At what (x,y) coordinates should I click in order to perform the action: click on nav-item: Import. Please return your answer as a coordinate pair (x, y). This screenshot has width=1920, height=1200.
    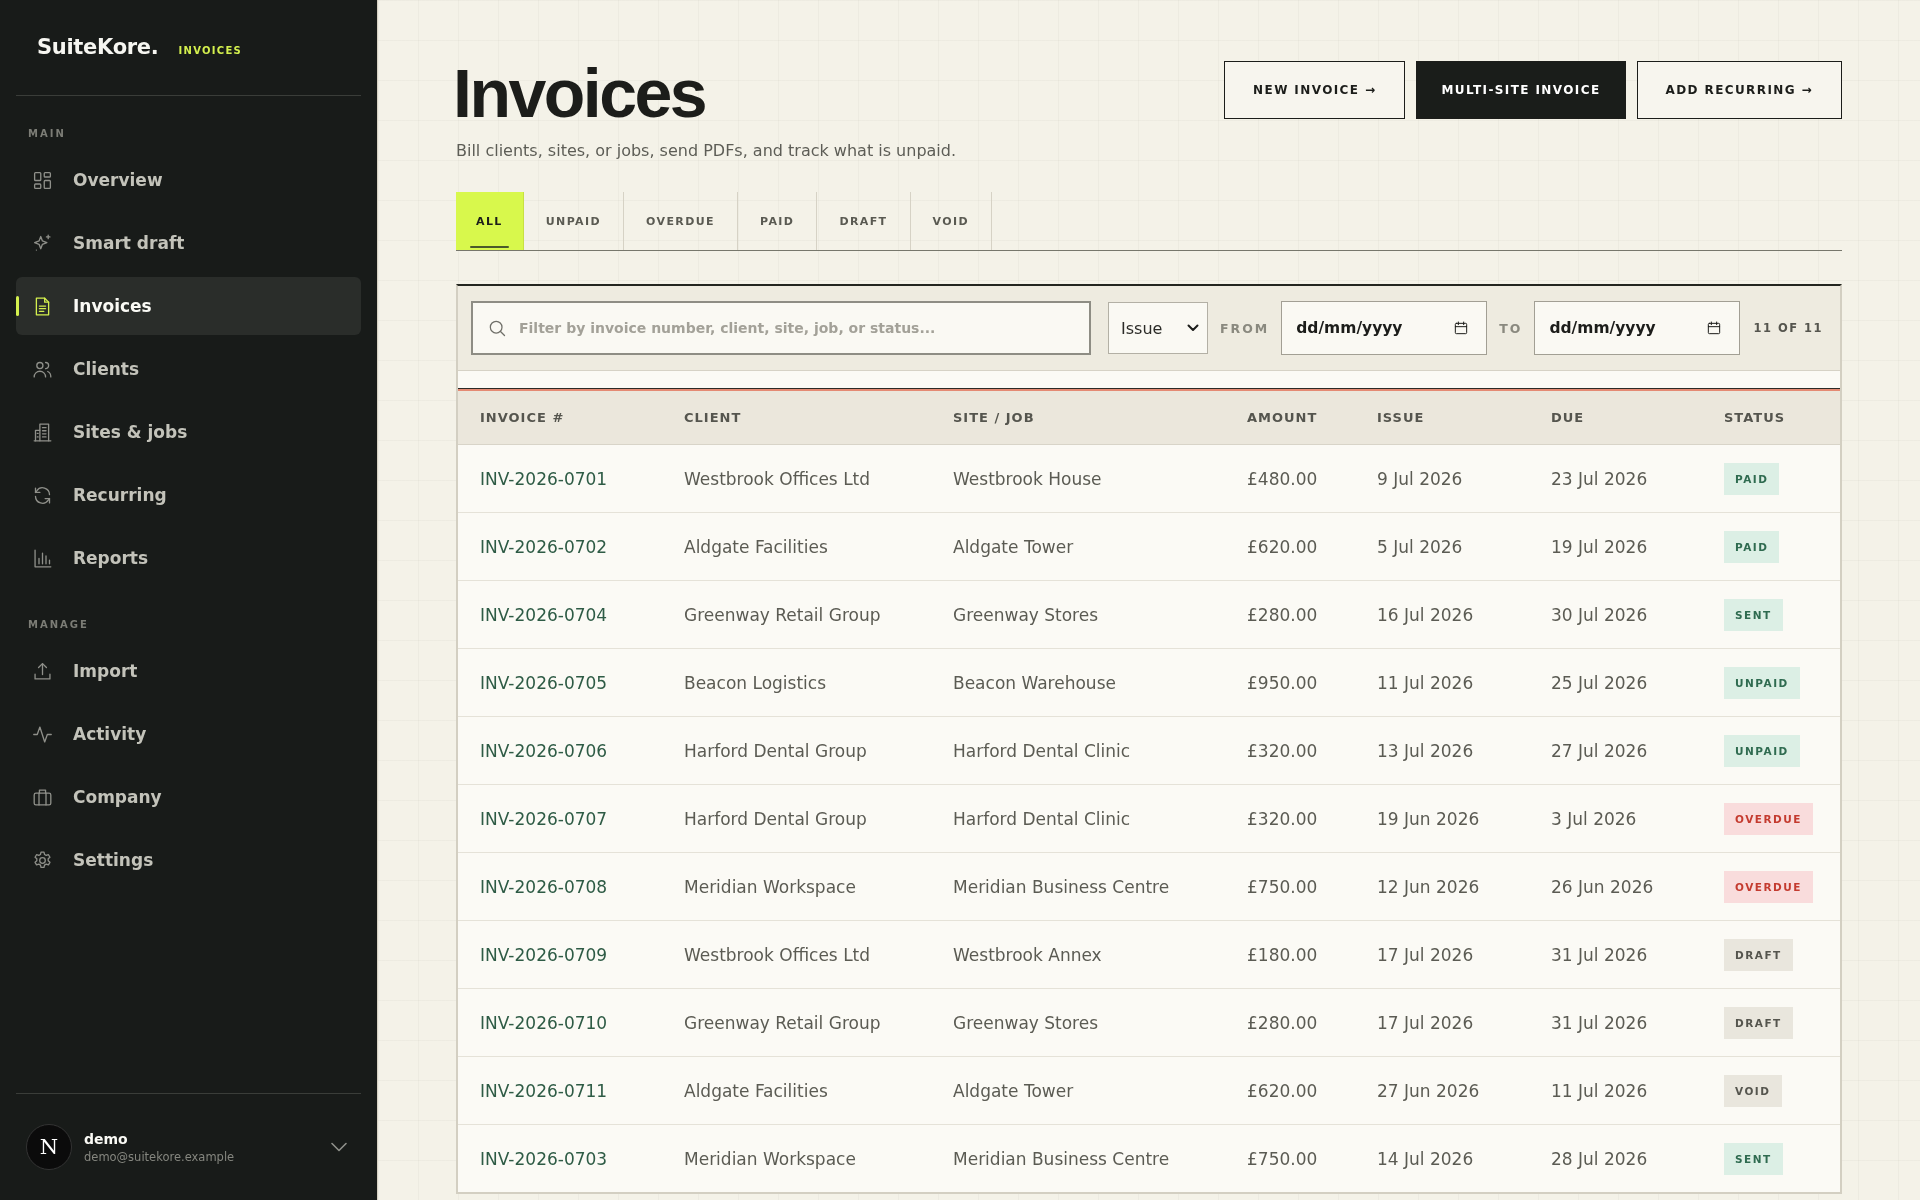
    Looking at the image, I should click on (188, 671).